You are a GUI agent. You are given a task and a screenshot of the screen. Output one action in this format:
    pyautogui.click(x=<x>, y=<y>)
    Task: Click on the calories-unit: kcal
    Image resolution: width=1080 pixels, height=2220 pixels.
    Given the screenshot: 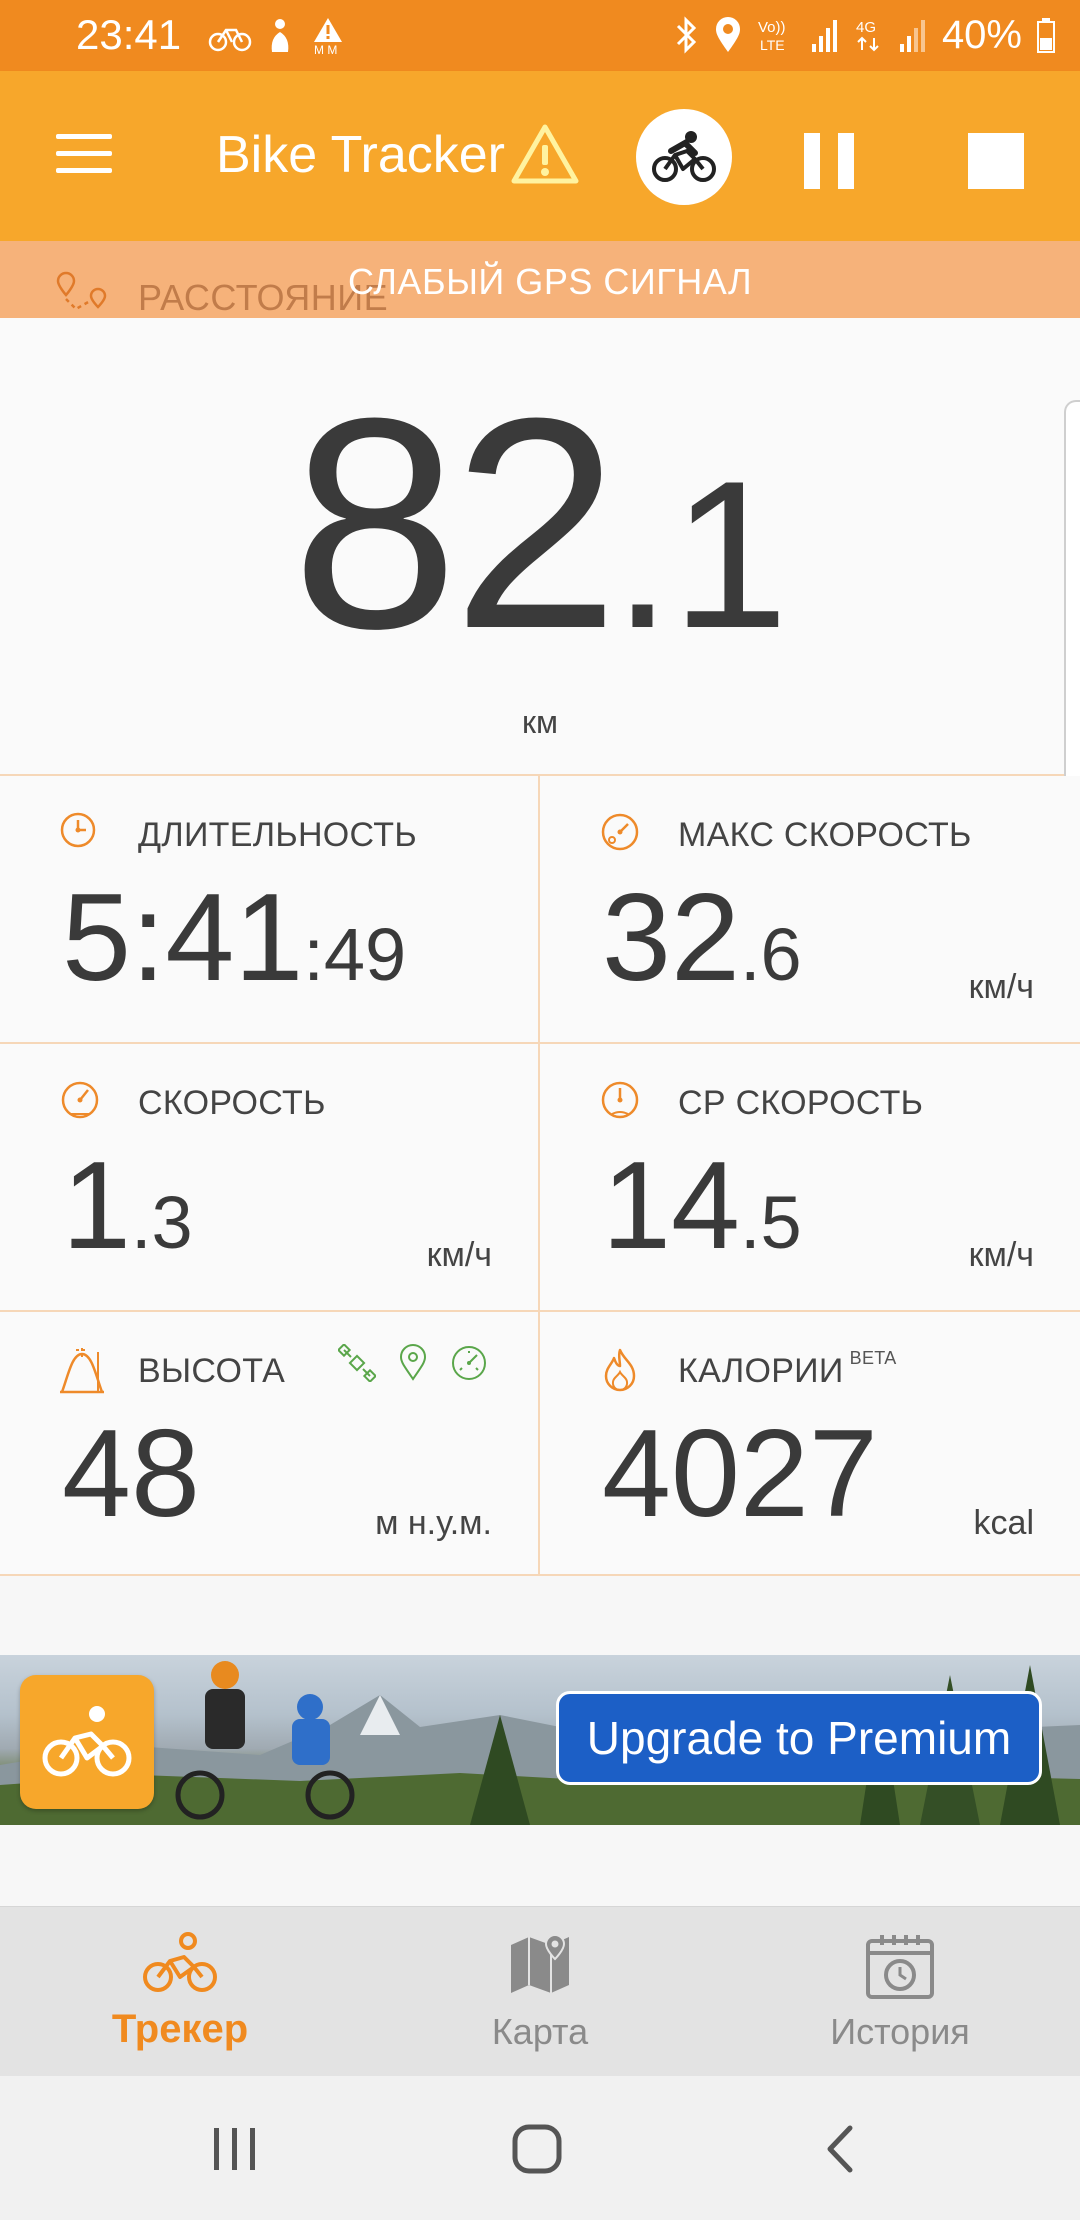 What is the action you would take?
    pyautogui.click(x=1003, y=1523)
    